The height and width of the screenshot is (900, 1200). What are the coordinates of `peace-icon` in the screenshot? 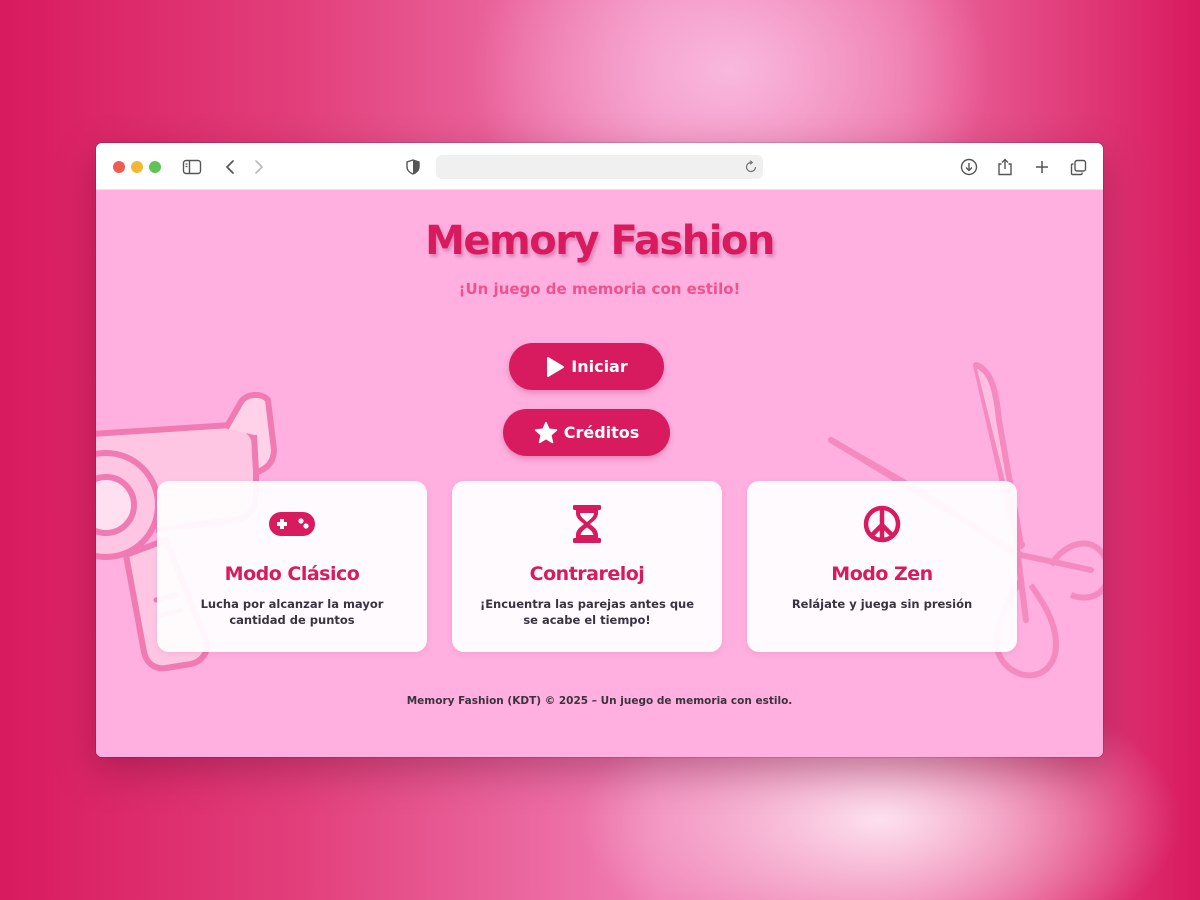 It's located at (882, 524).